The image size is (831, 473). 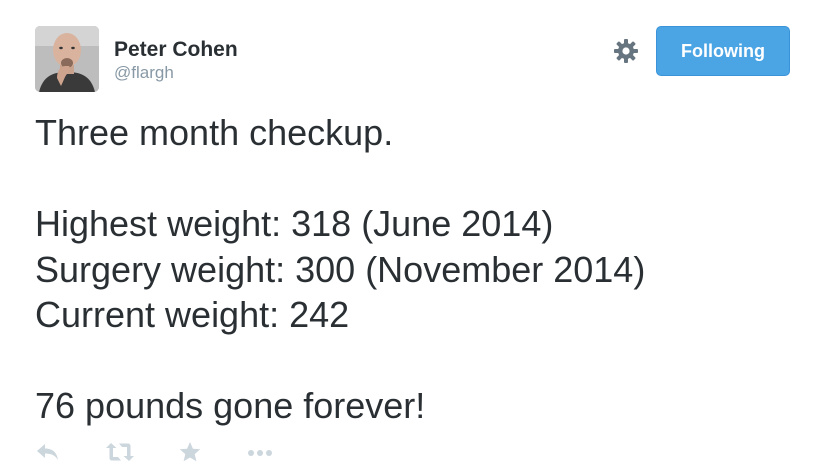 I want to click on tweet-line: 76 pounds gone forever!, so click(x=230, y=405).